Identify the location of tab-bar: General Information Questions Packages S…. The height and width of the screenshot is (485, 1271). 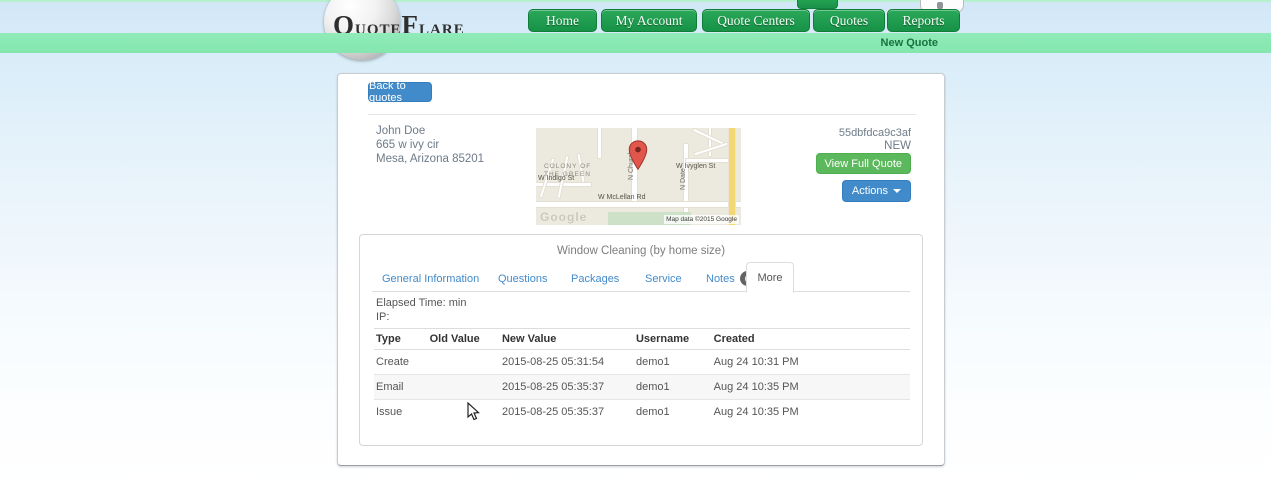
(641, 277).